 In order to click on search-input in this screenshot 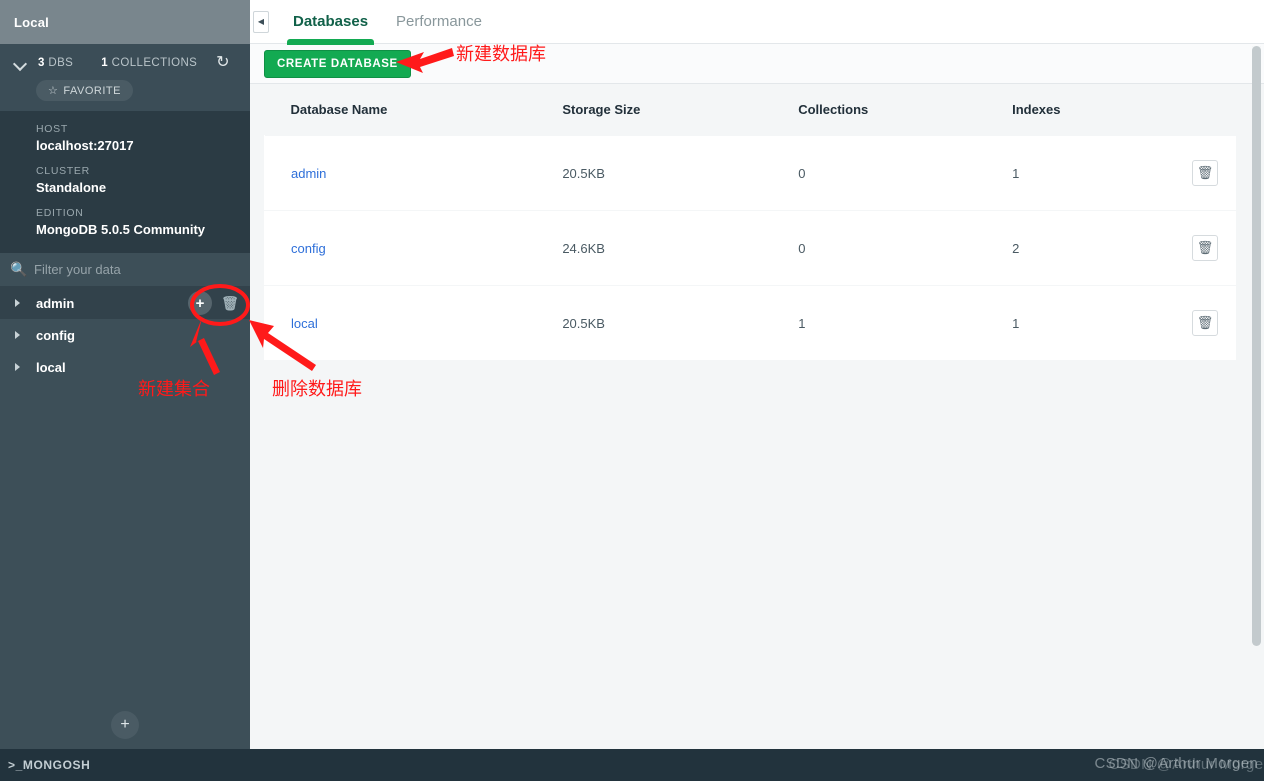, I will do `click(124, 269)`.